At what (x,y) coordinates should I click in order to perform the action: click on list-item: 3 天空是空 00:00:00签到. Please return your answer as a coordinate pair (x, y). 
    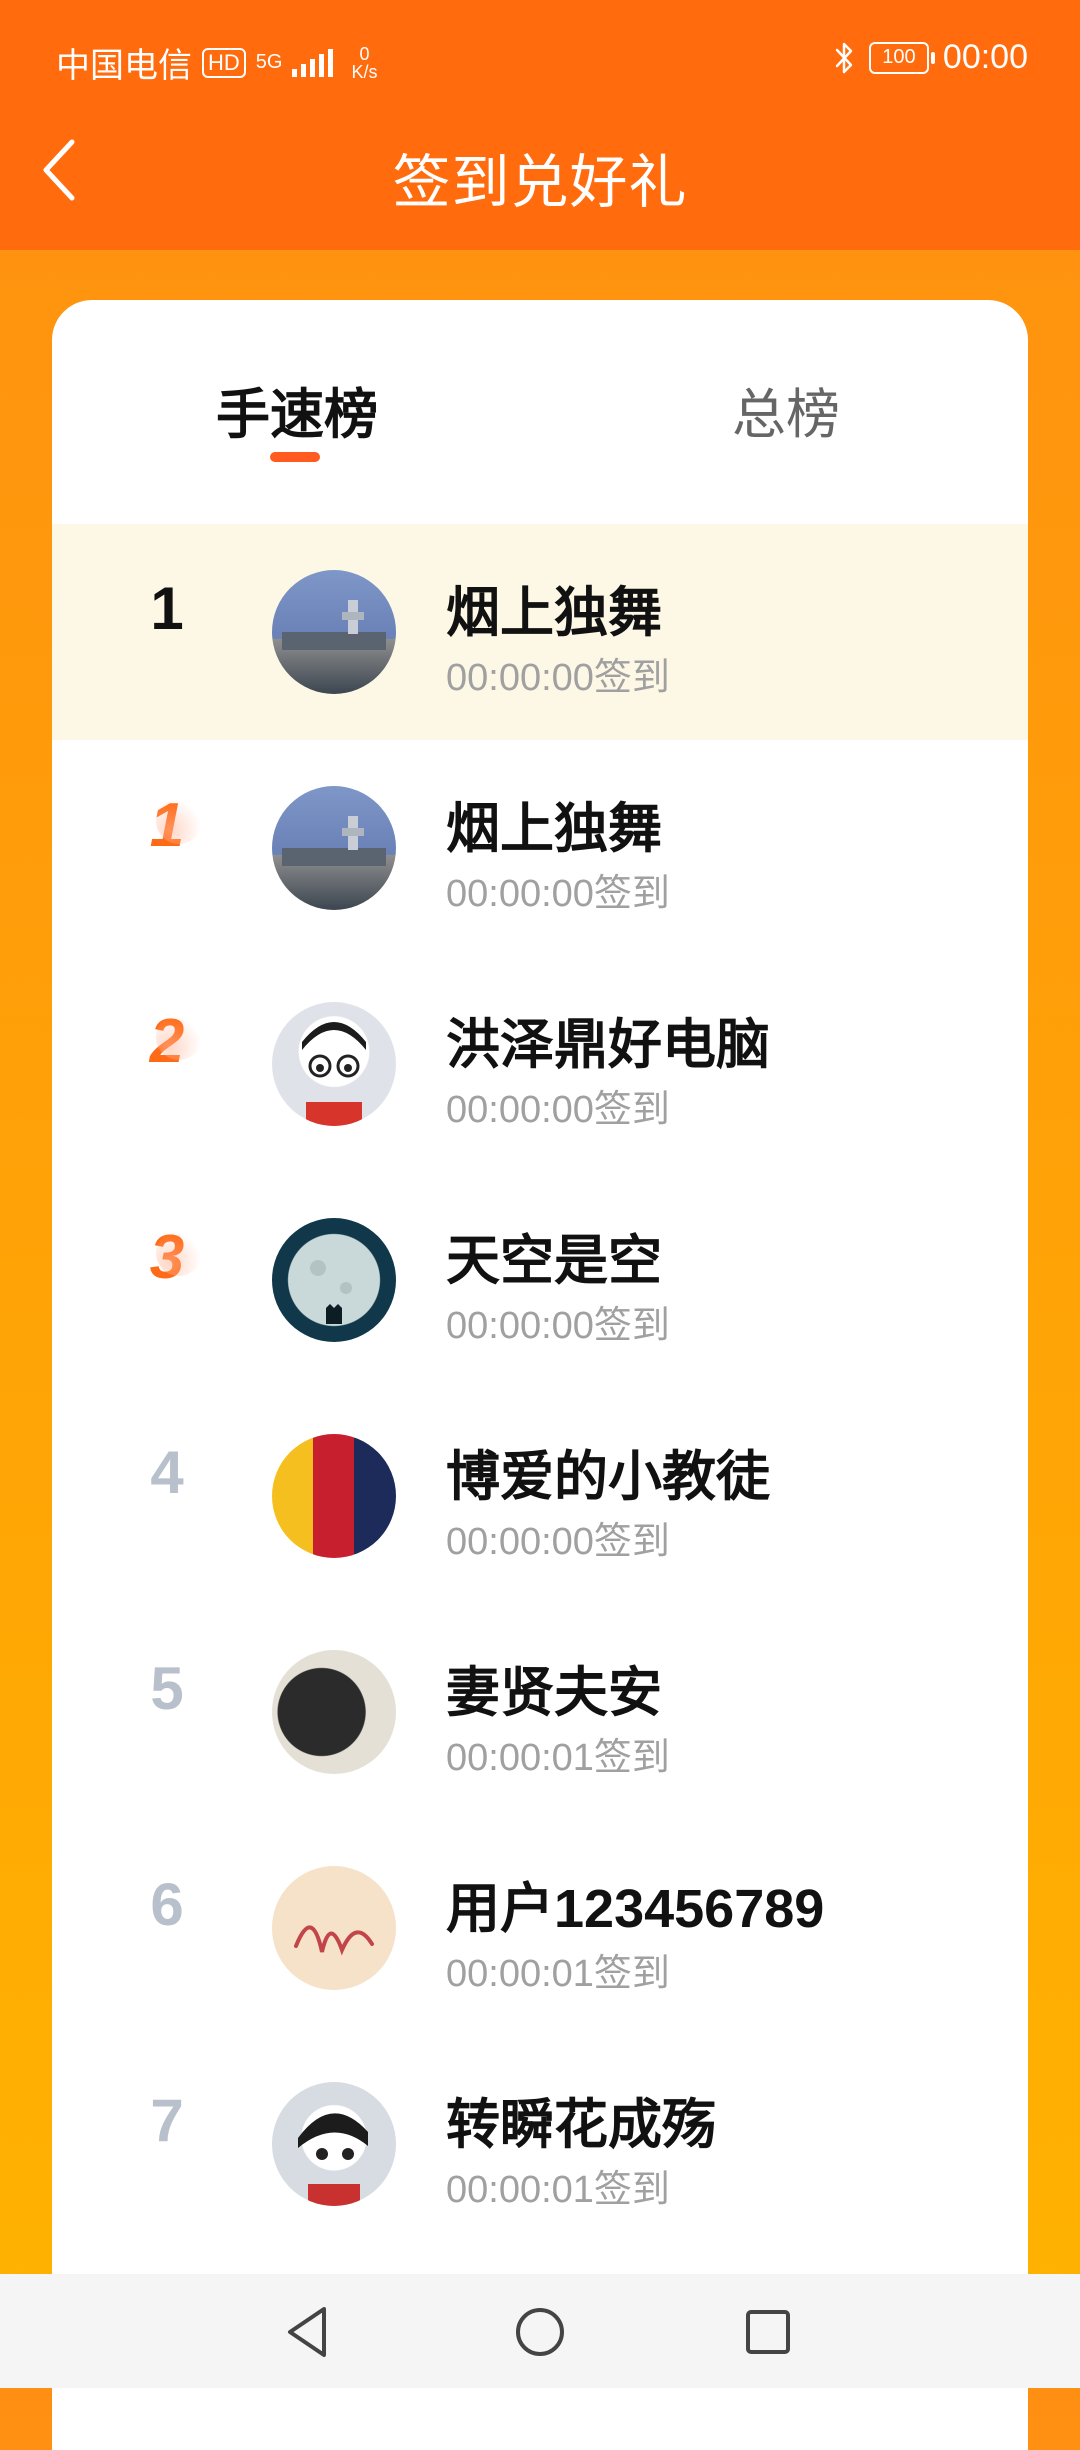
    Looking at the image, I should click on (540, 1280).